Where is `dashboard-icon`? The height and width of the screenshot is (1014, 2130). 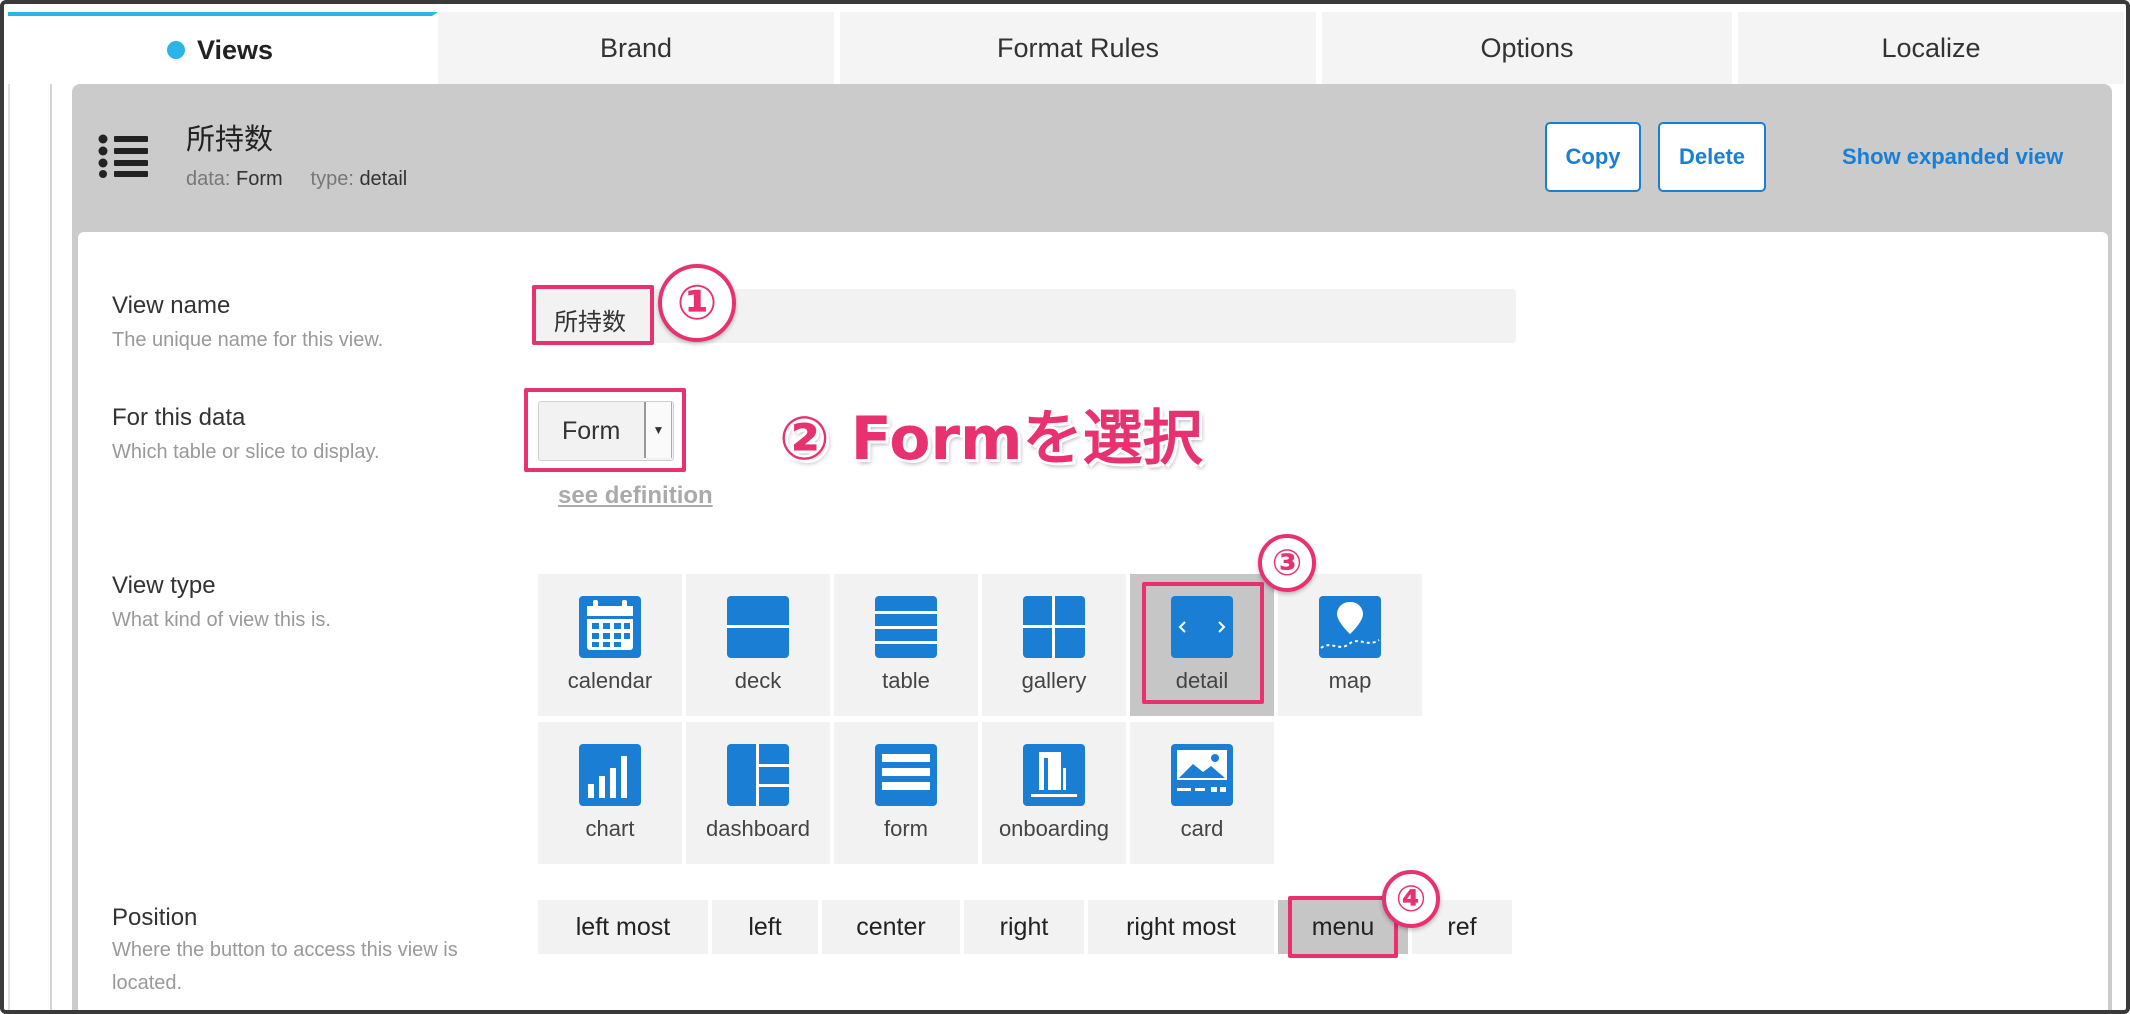
dashboard-icon is located at coordinates (758, 775).